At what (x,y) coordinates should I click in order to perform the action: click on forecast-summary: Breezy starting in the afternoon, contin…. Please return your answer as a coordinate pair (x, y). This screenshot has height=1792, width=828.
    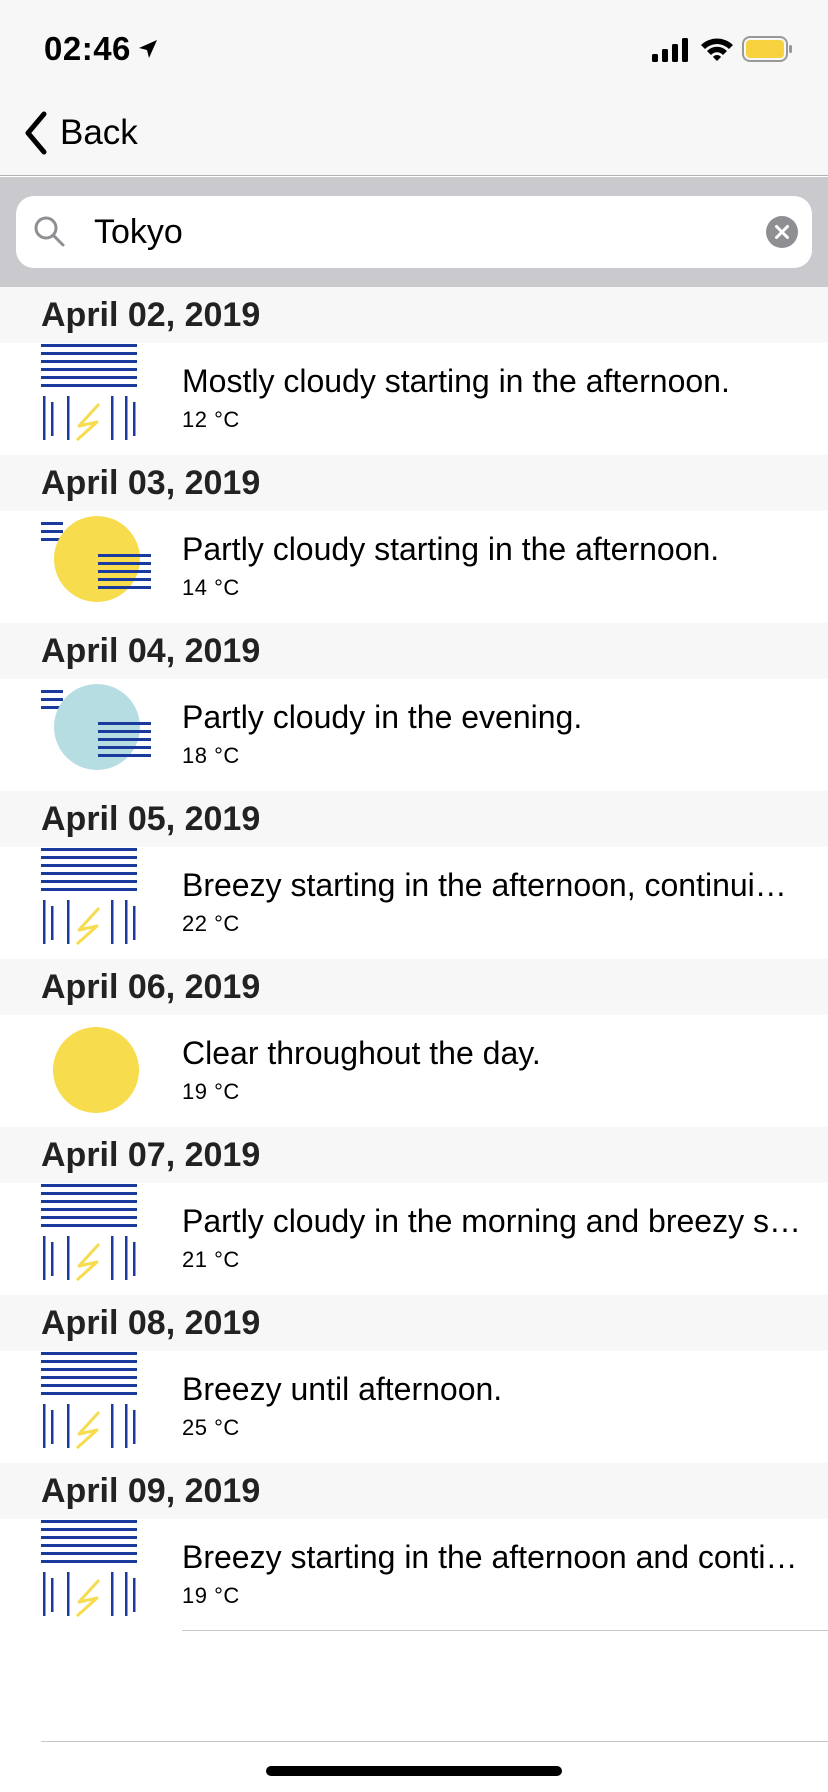
    Looking at the image, I should click on (492, 885).